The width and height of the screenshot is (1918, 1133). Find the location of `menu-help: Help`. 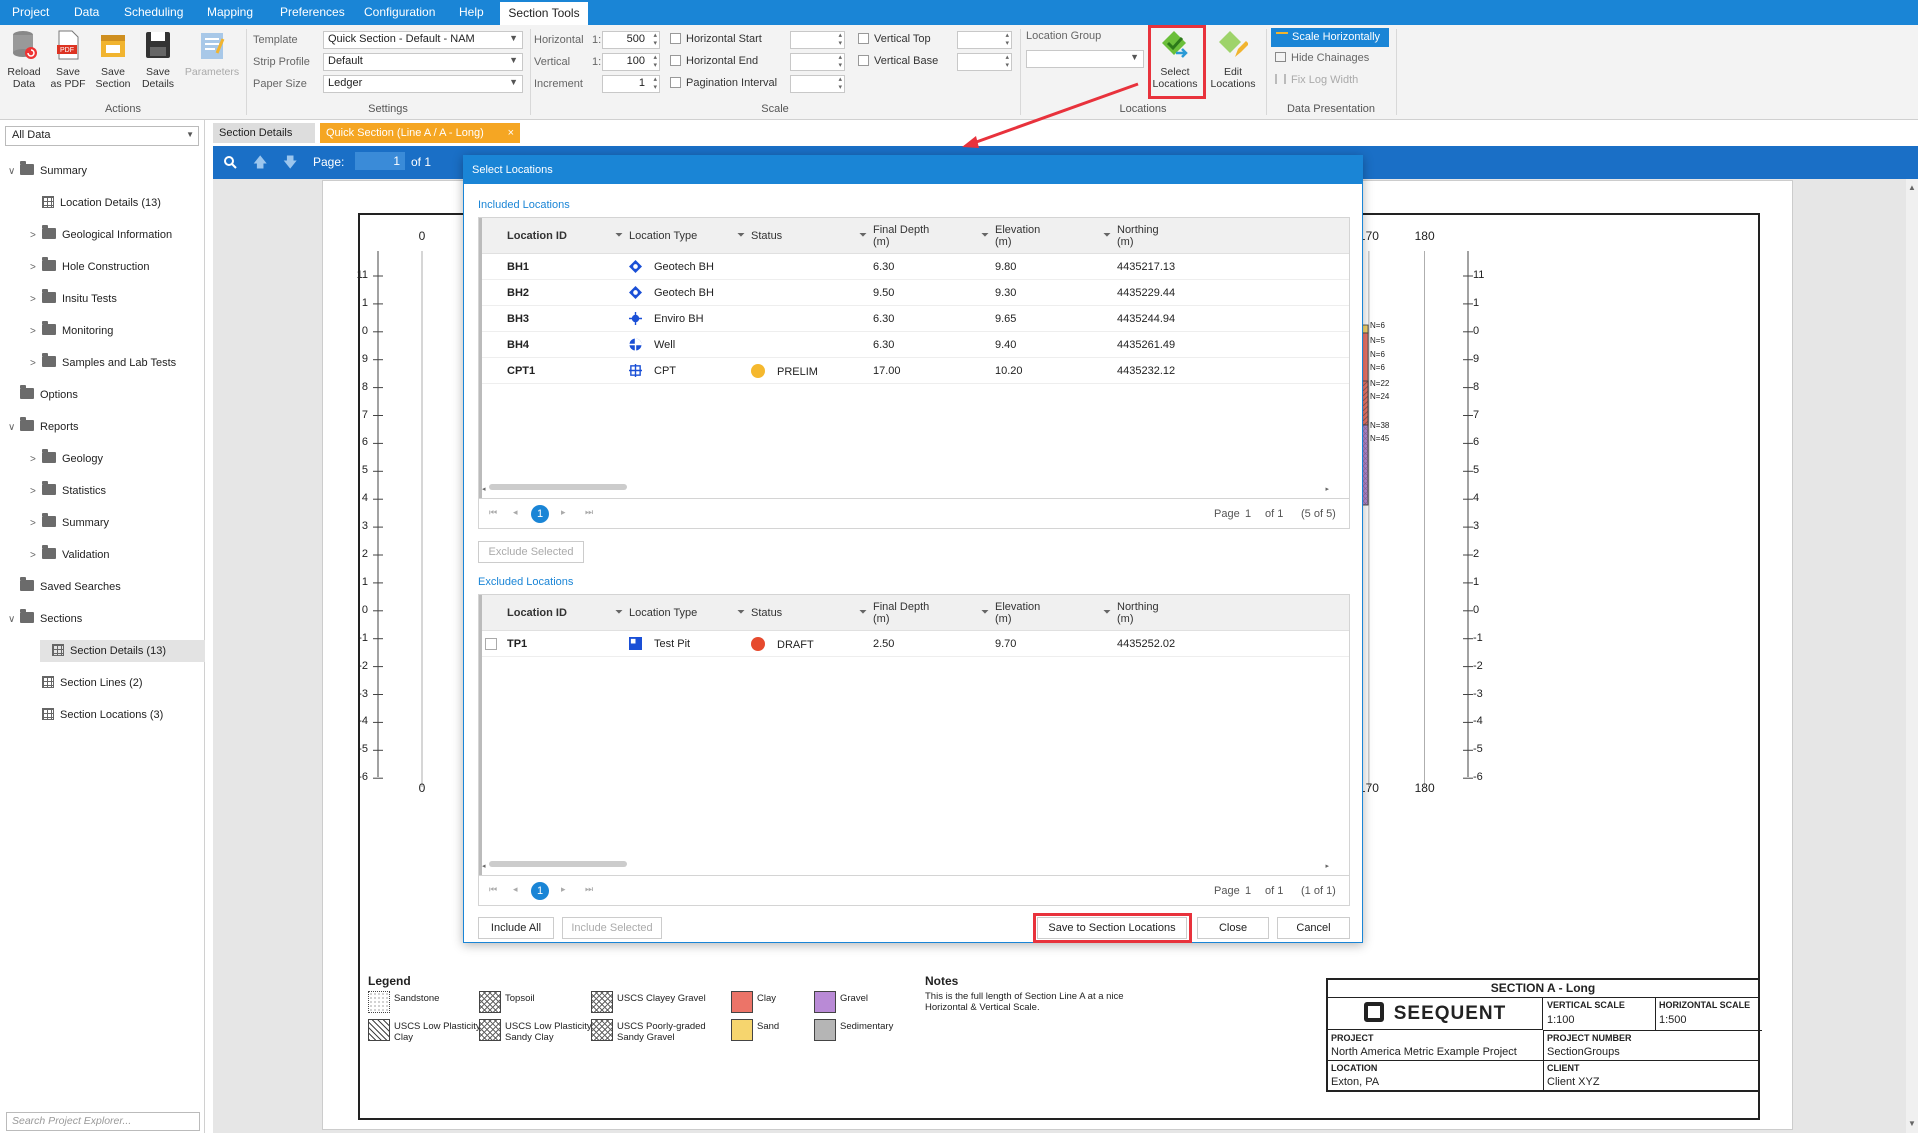

menu-help: Help is located at coordinates (471, 12).